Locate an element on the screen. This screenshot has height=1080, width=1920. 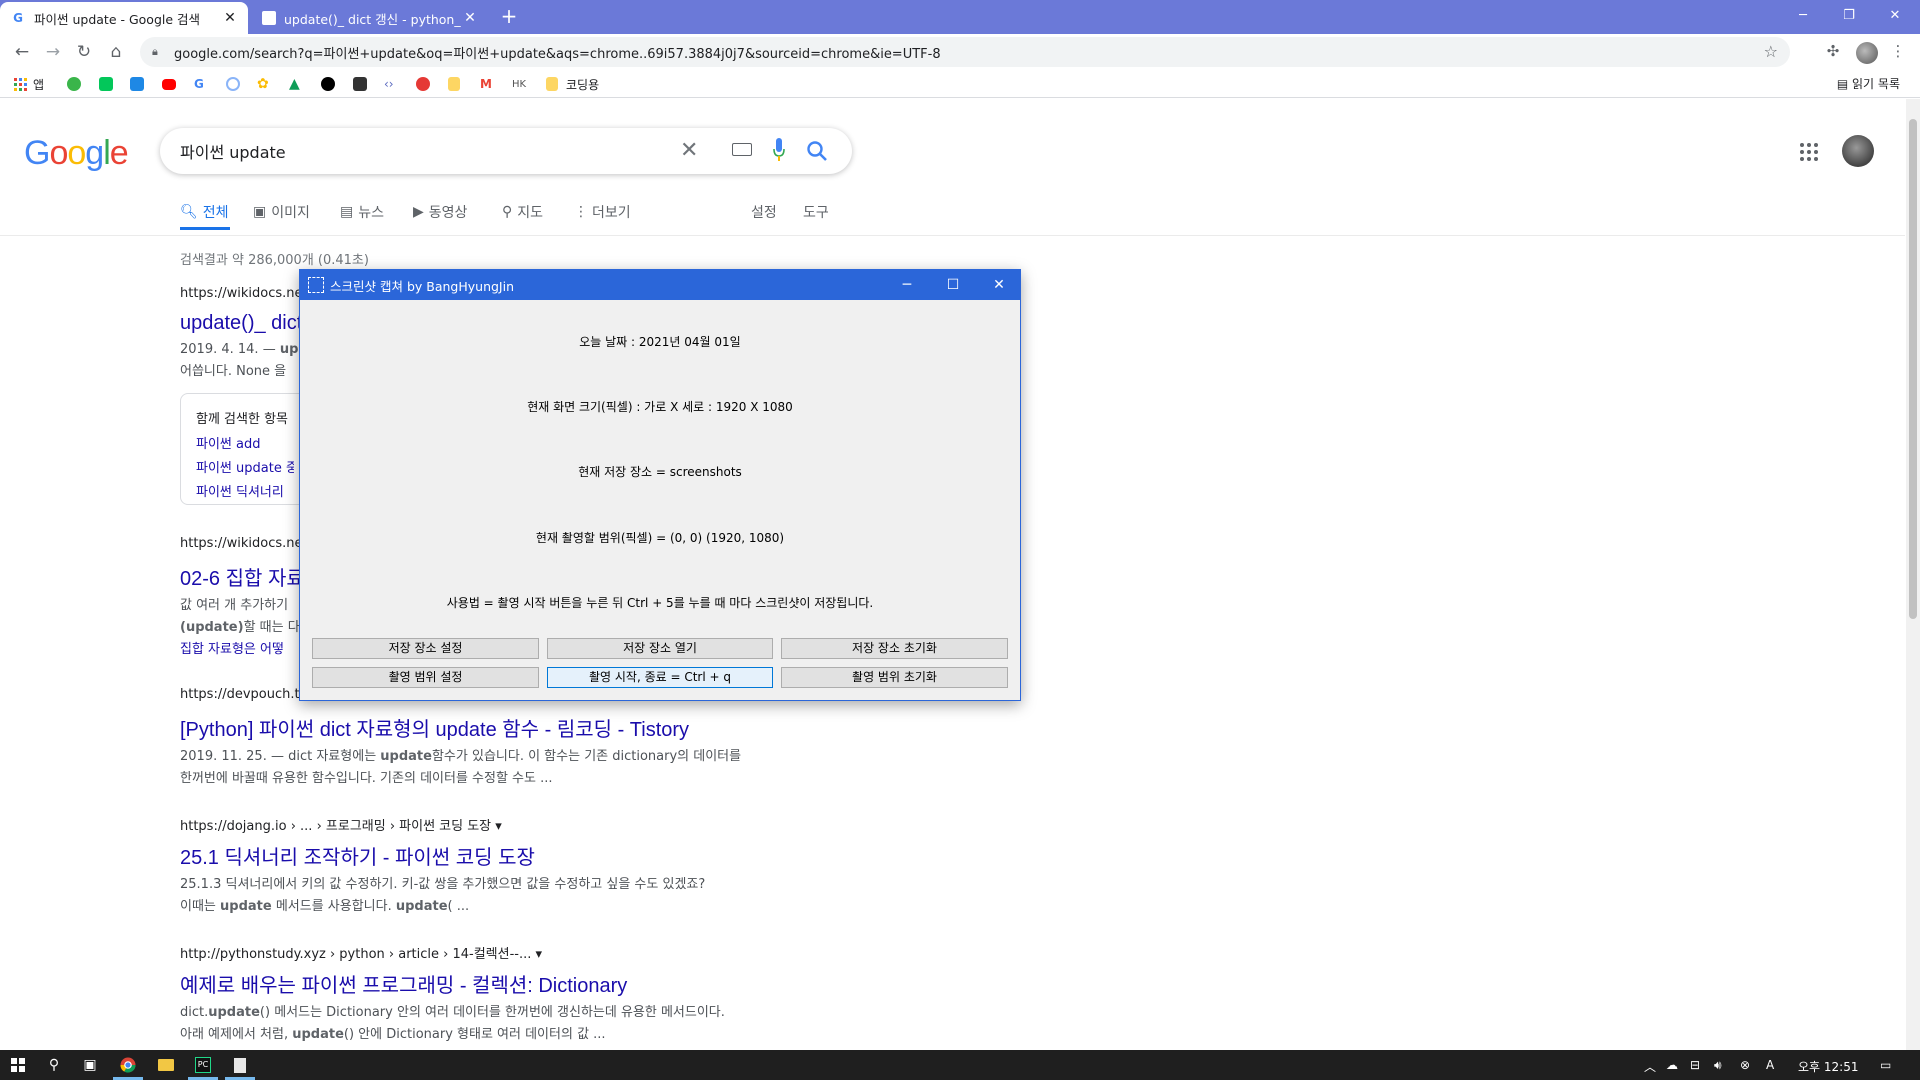
bookmark-apps: 앱 is located at coordinates (29, 84).